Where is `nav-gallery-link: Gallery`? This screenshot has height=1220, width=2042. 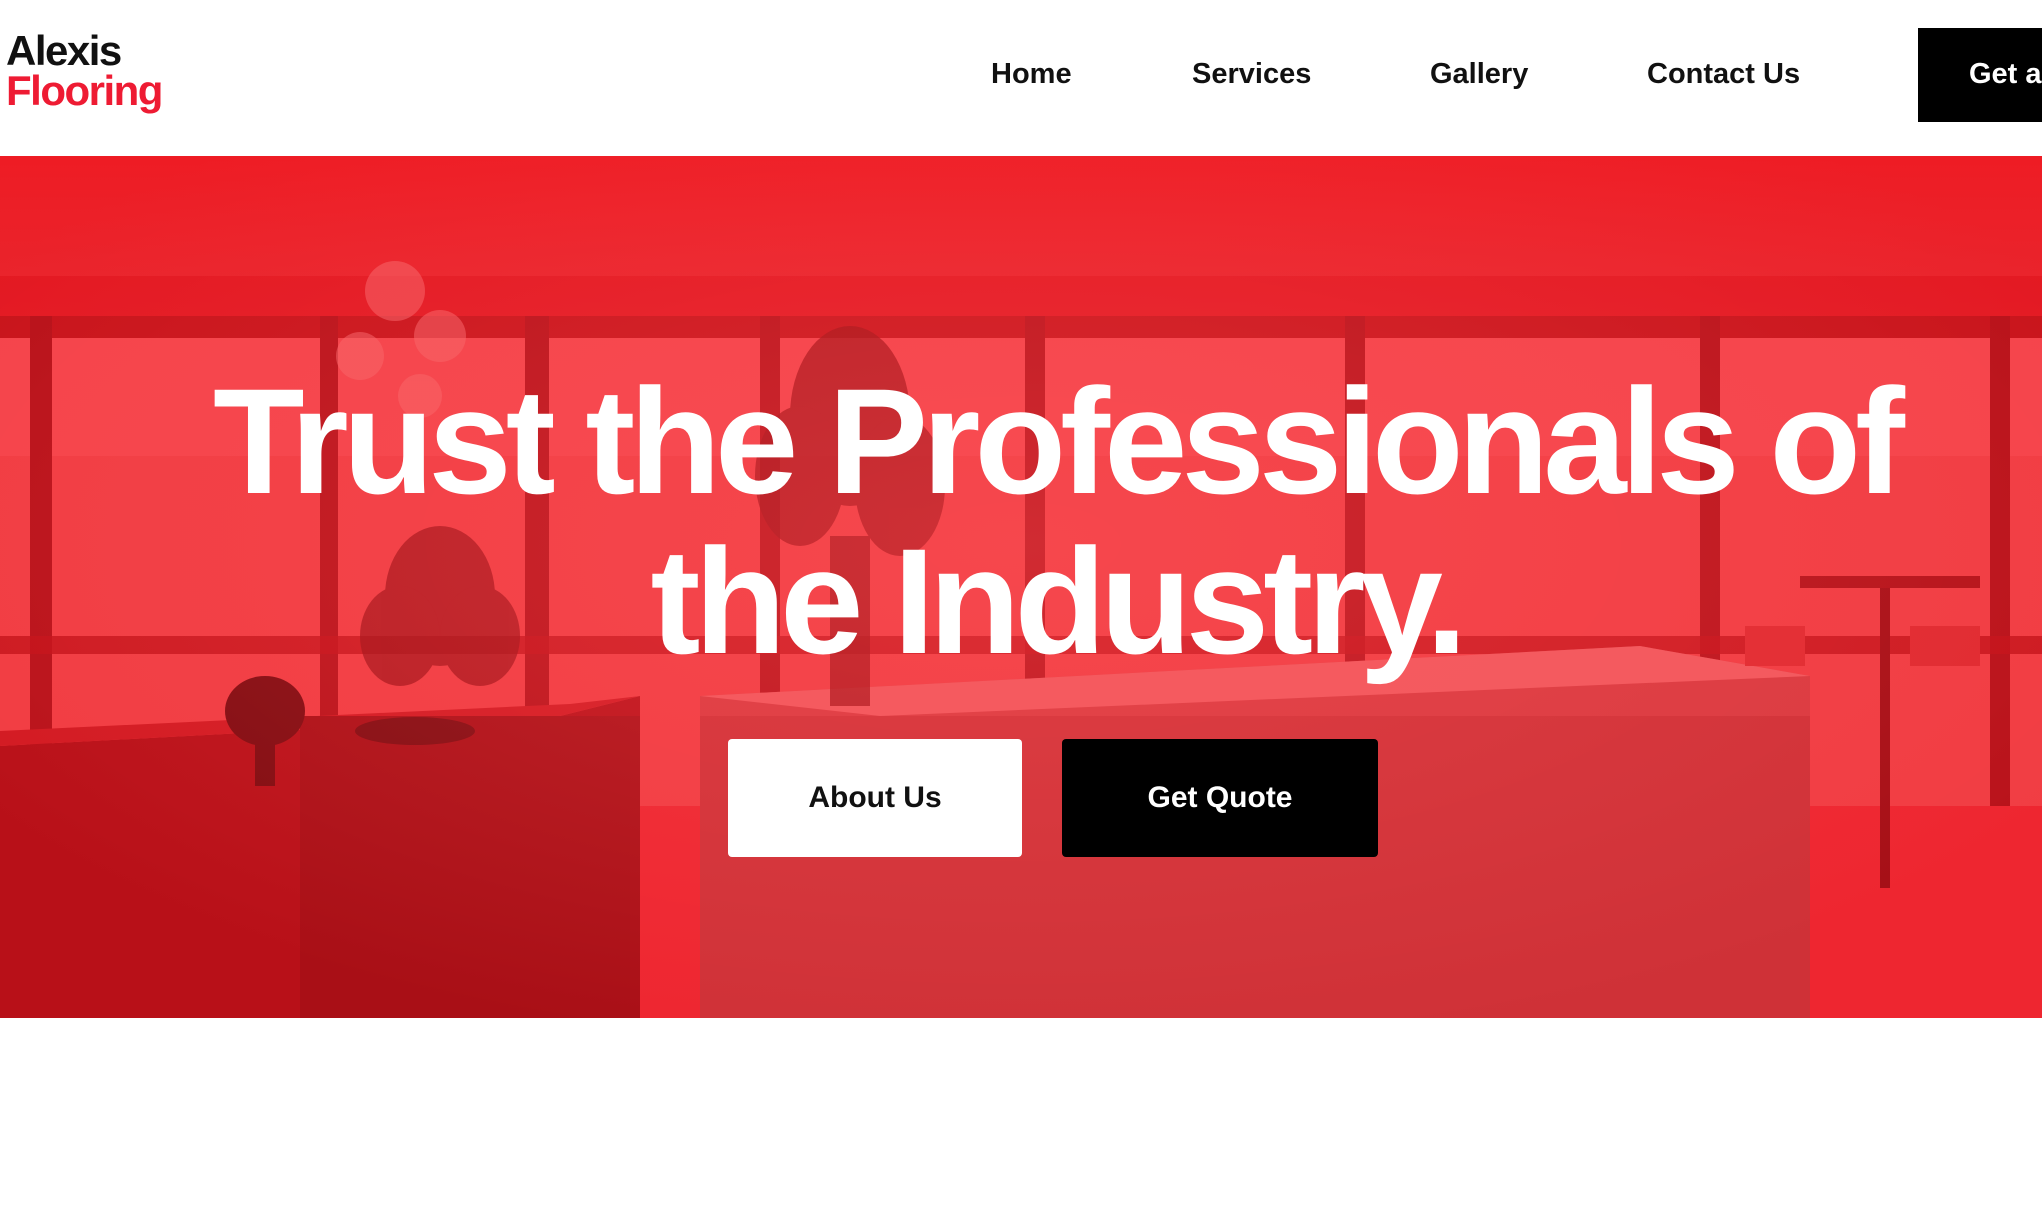 nav-gallery-link: Gallery is located at coordinates (1479, 74).